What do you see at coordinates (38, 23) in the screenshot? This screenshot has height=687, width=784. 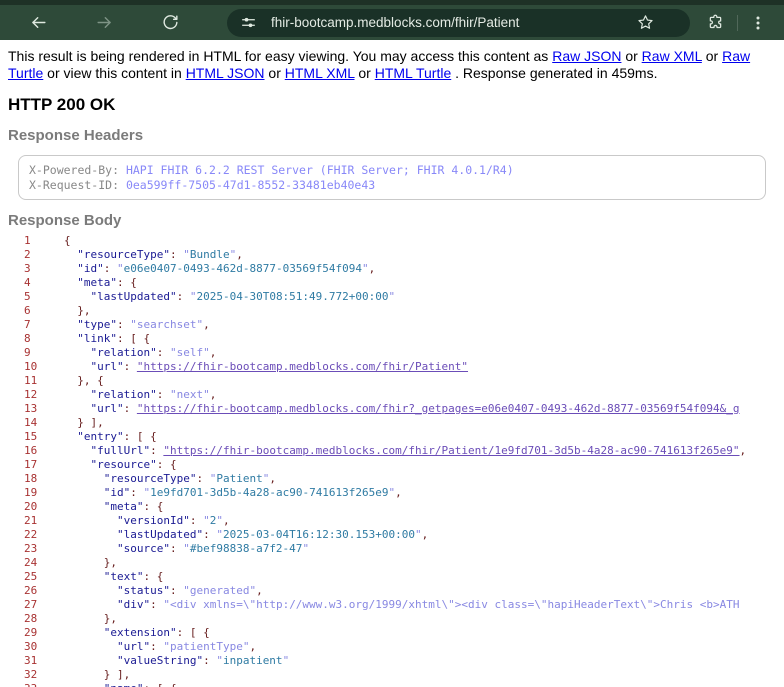 I see `back-button` at bounding box center [38, 23].